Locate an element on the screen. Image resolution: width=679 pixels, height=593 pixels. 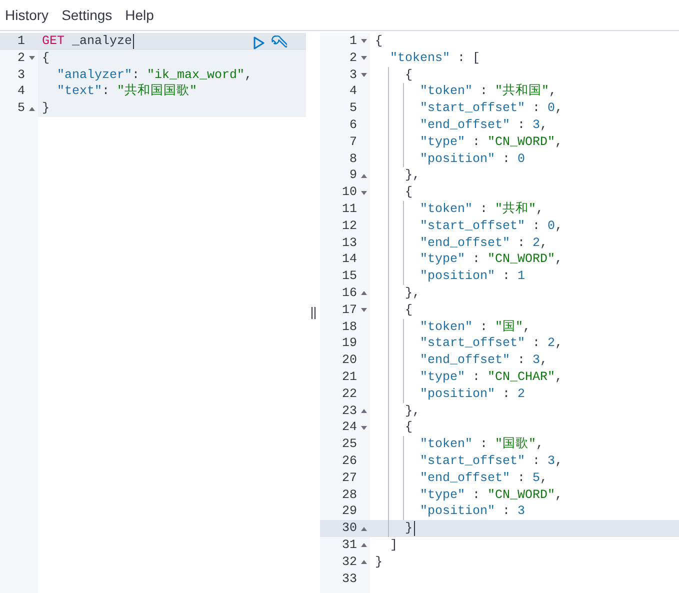
line-number: 16 is located at coordinates (348, 293).